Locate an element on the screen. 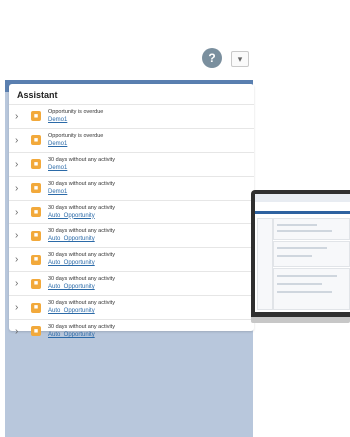  laptop-screen is located at coordinates (300, 253).